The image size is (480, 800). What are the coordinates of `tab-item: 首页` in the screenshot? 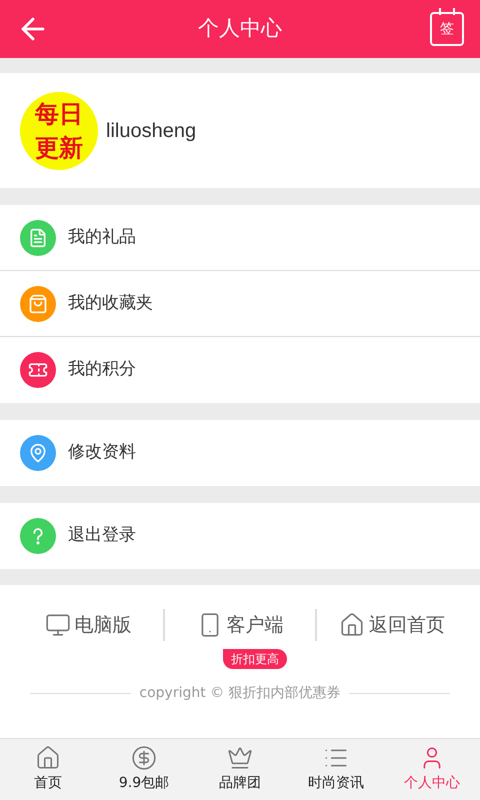 It's located at (48, 769).